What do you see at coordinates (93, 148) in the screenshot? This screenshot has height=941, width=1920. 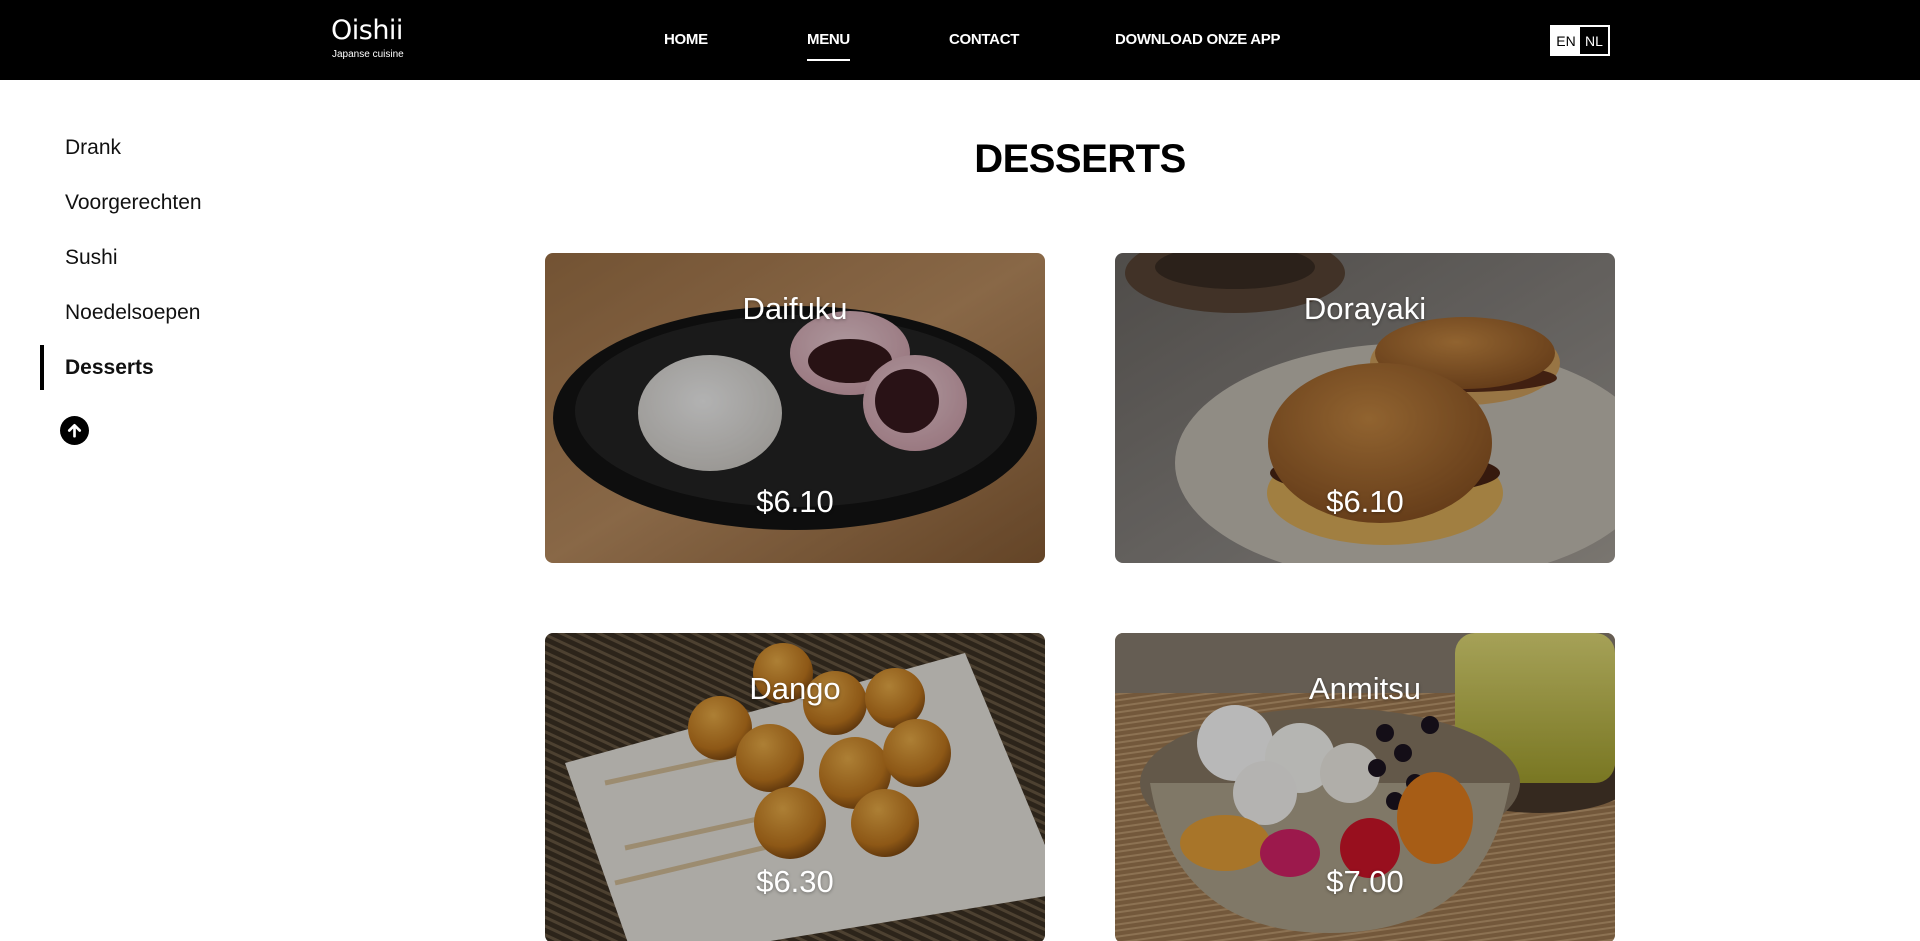 I see `sidebar-item-drank: Drank` at bounding box center [93, 148].